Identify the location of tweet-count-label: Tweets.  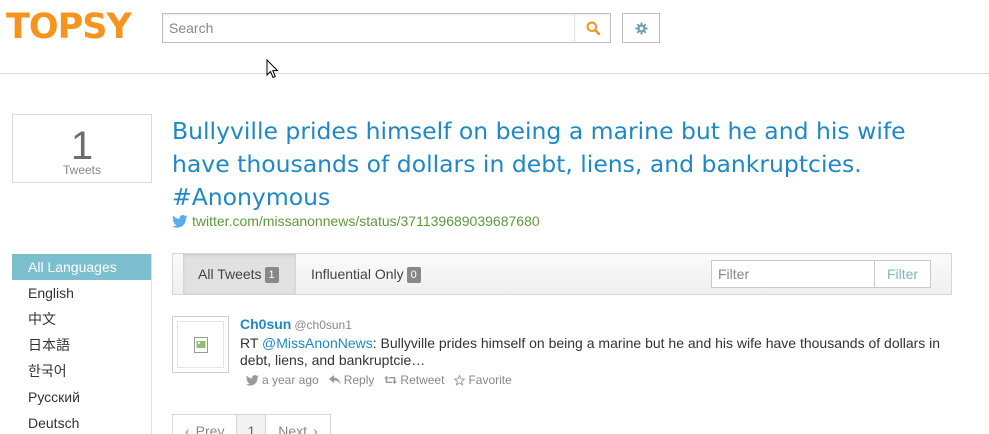
(81, 170).